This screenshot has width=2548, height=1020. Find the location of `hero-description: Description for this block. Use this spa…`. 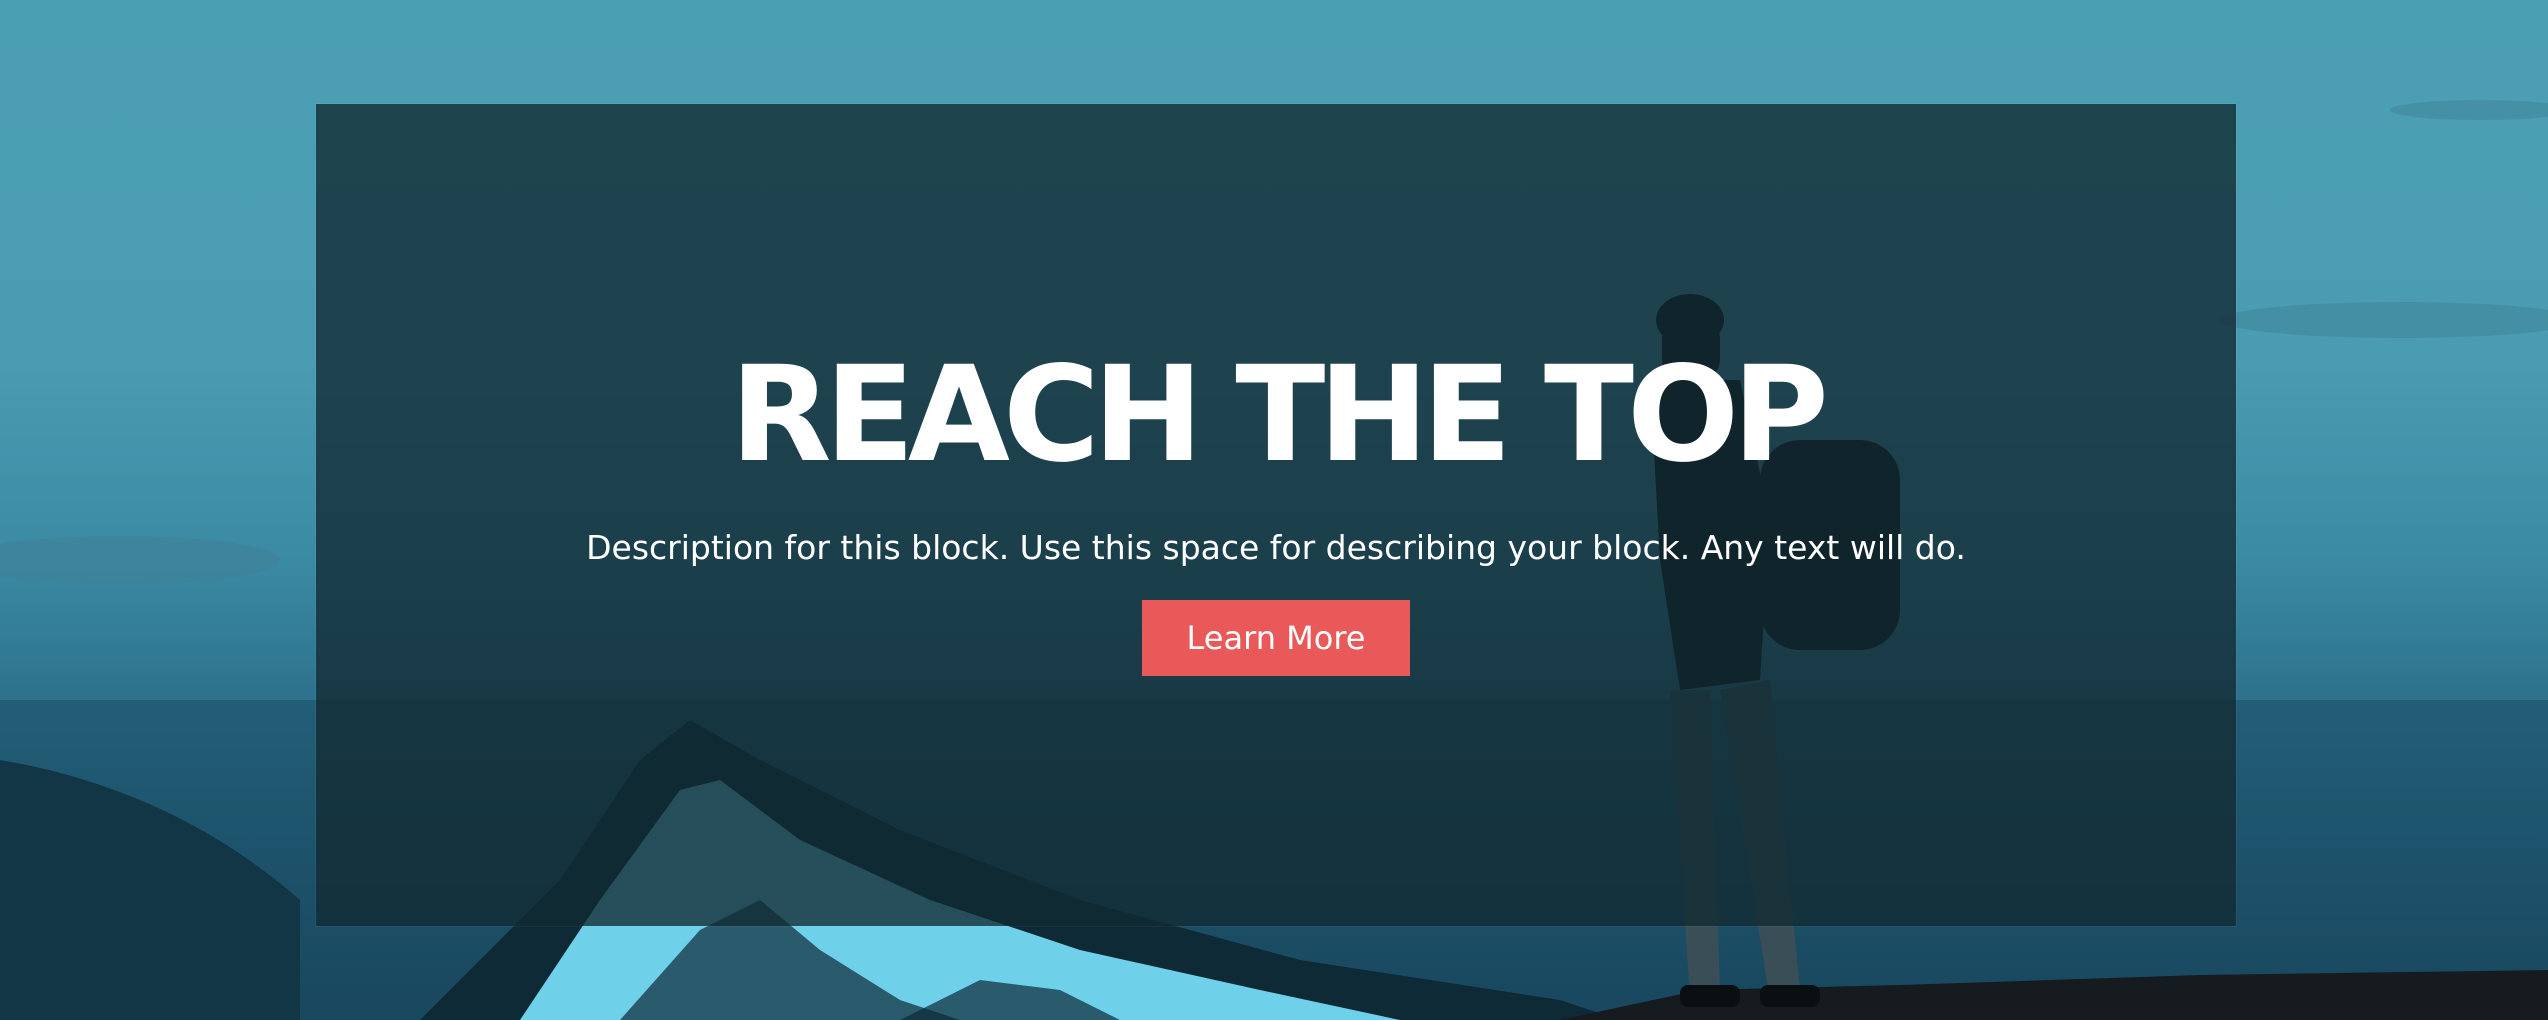

hero-description: Description for this block. Use this spa… is located at coordinates (1276, 547).